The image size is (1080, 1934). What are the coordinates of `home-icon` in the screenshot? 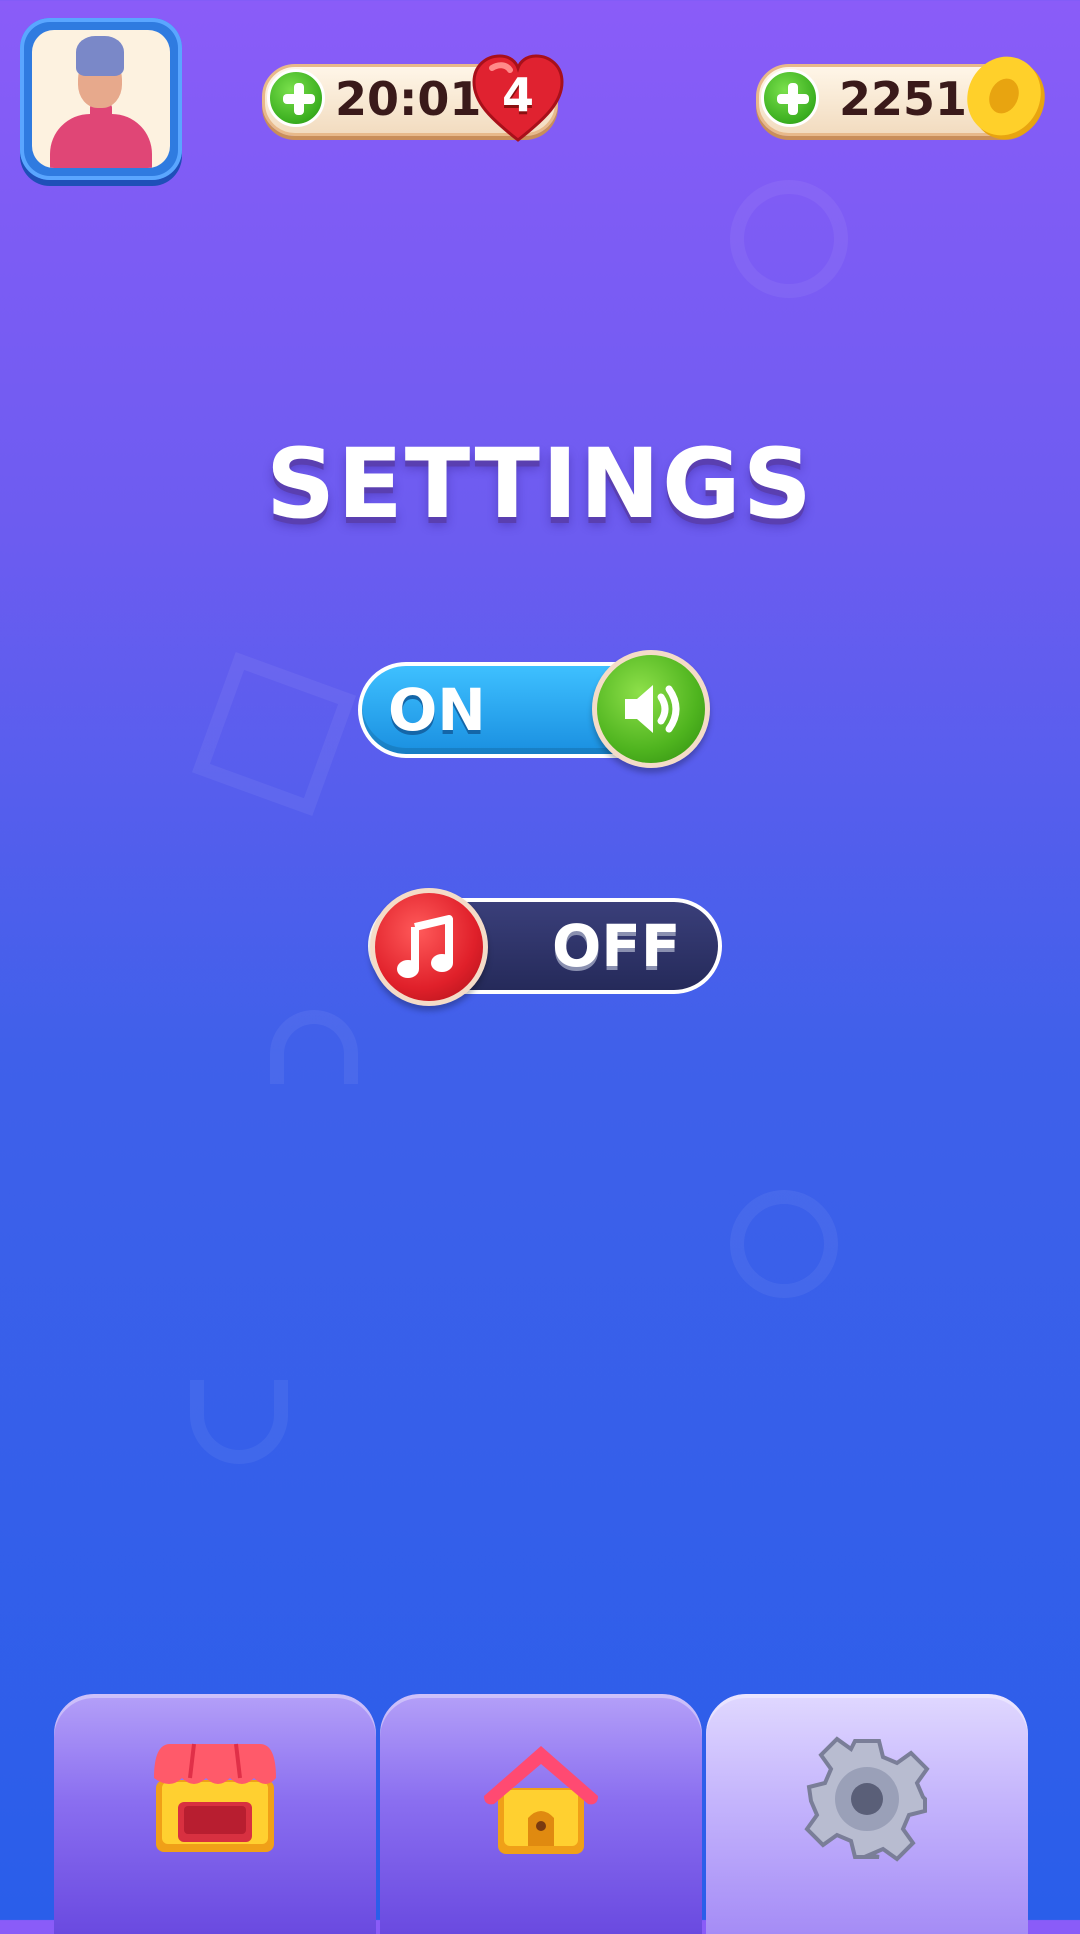 It's located at (541, 1800).